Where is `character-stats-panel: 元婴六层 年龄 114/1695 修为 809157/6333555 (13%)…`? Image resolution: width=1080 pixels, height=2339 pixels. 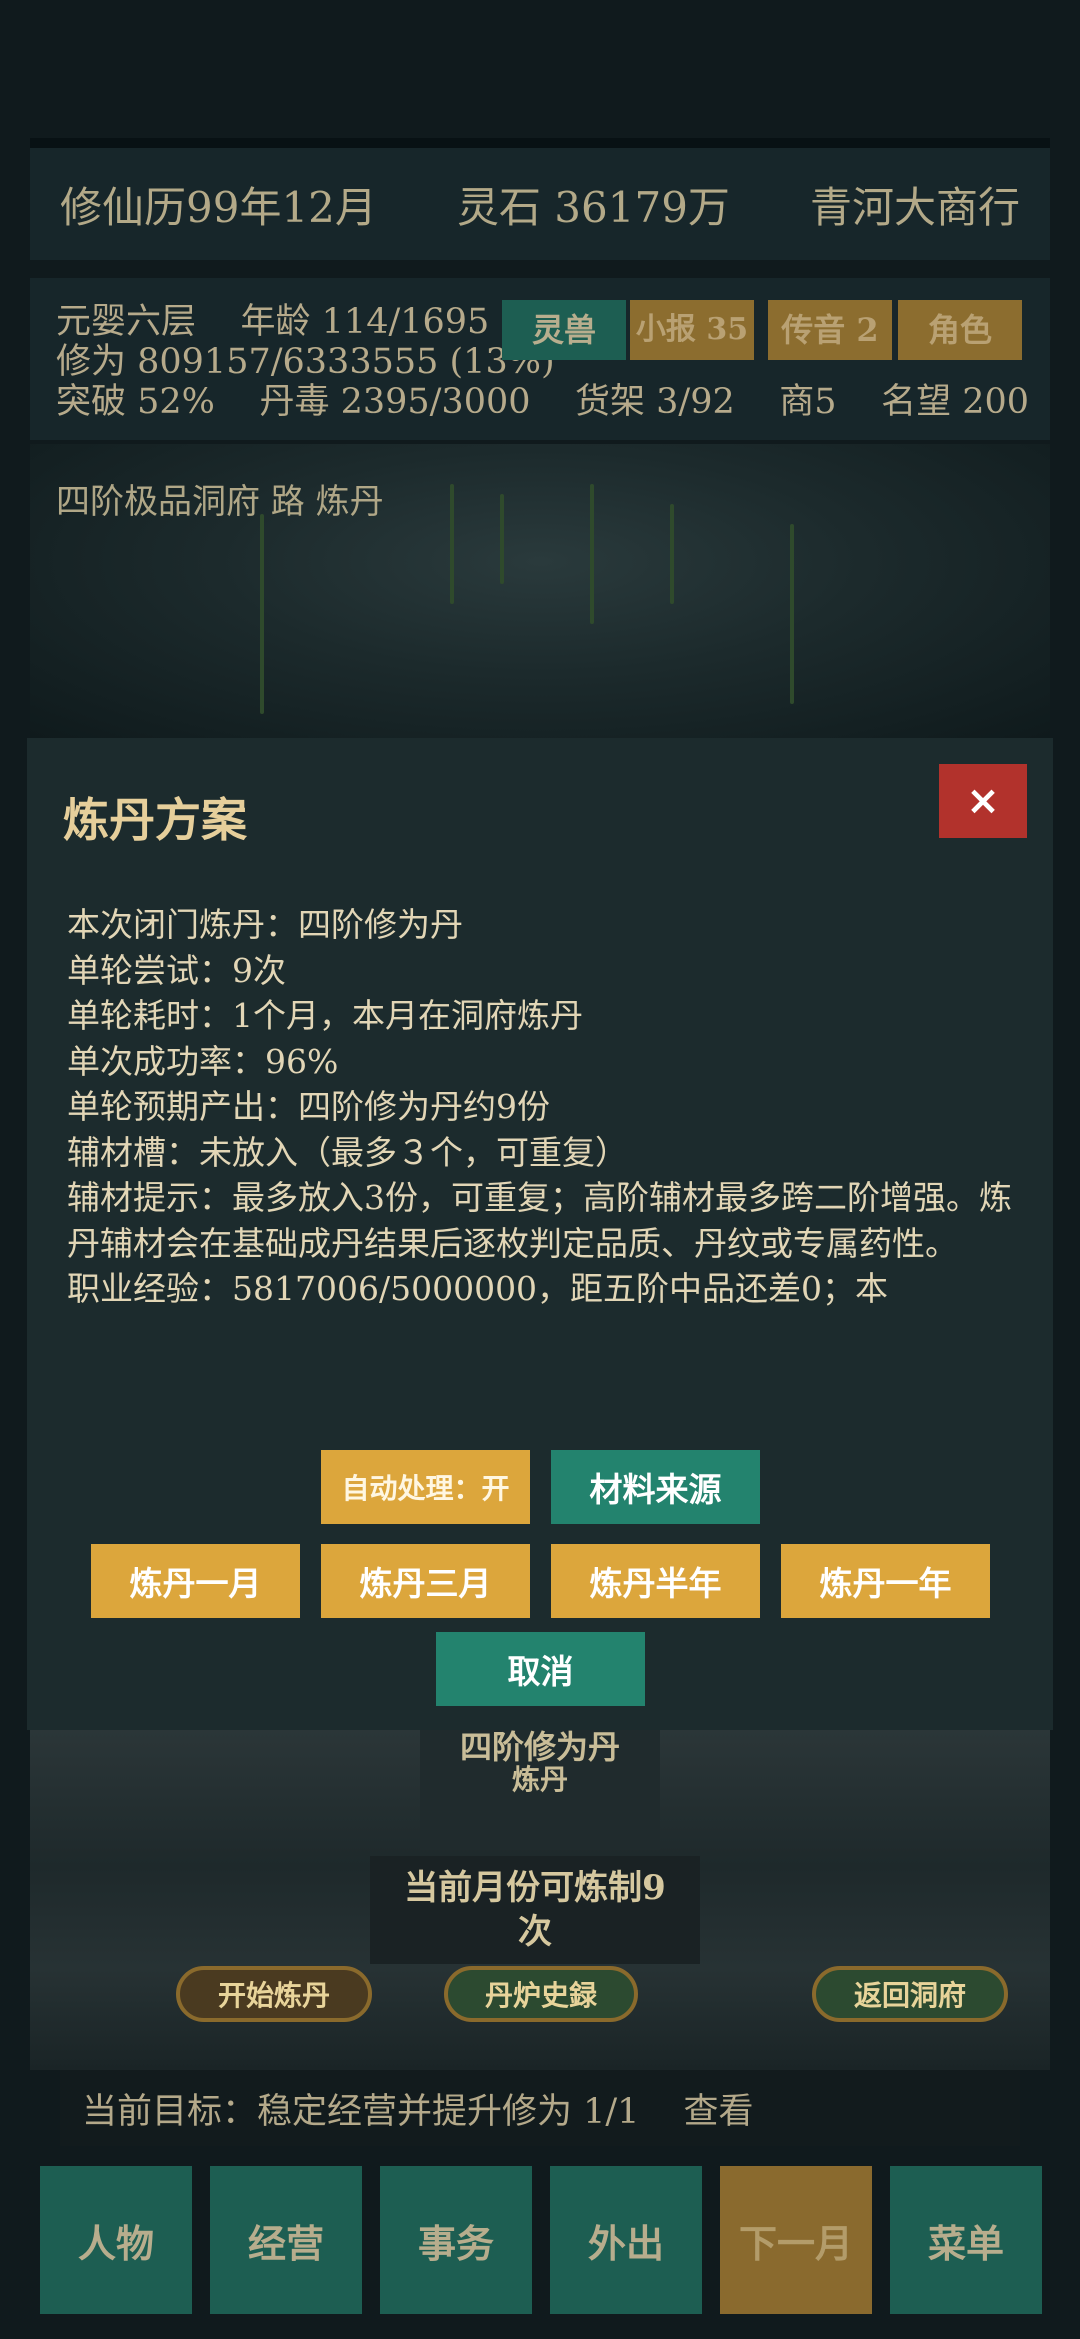
character-stats-panel: 元婴六层 年龄 114/1695 修为 809157/6333555 (13%)… is located at coordinates (540, 359).